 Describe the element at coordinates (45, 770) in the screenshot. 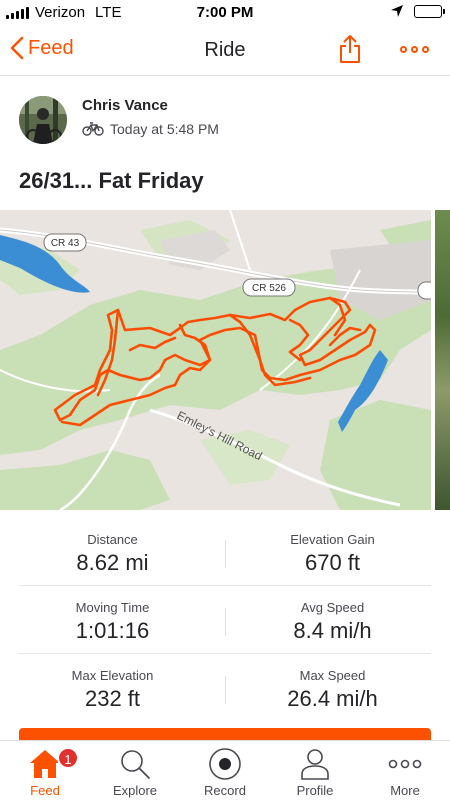

I see `tab-feed: 1 Feed` at that location.